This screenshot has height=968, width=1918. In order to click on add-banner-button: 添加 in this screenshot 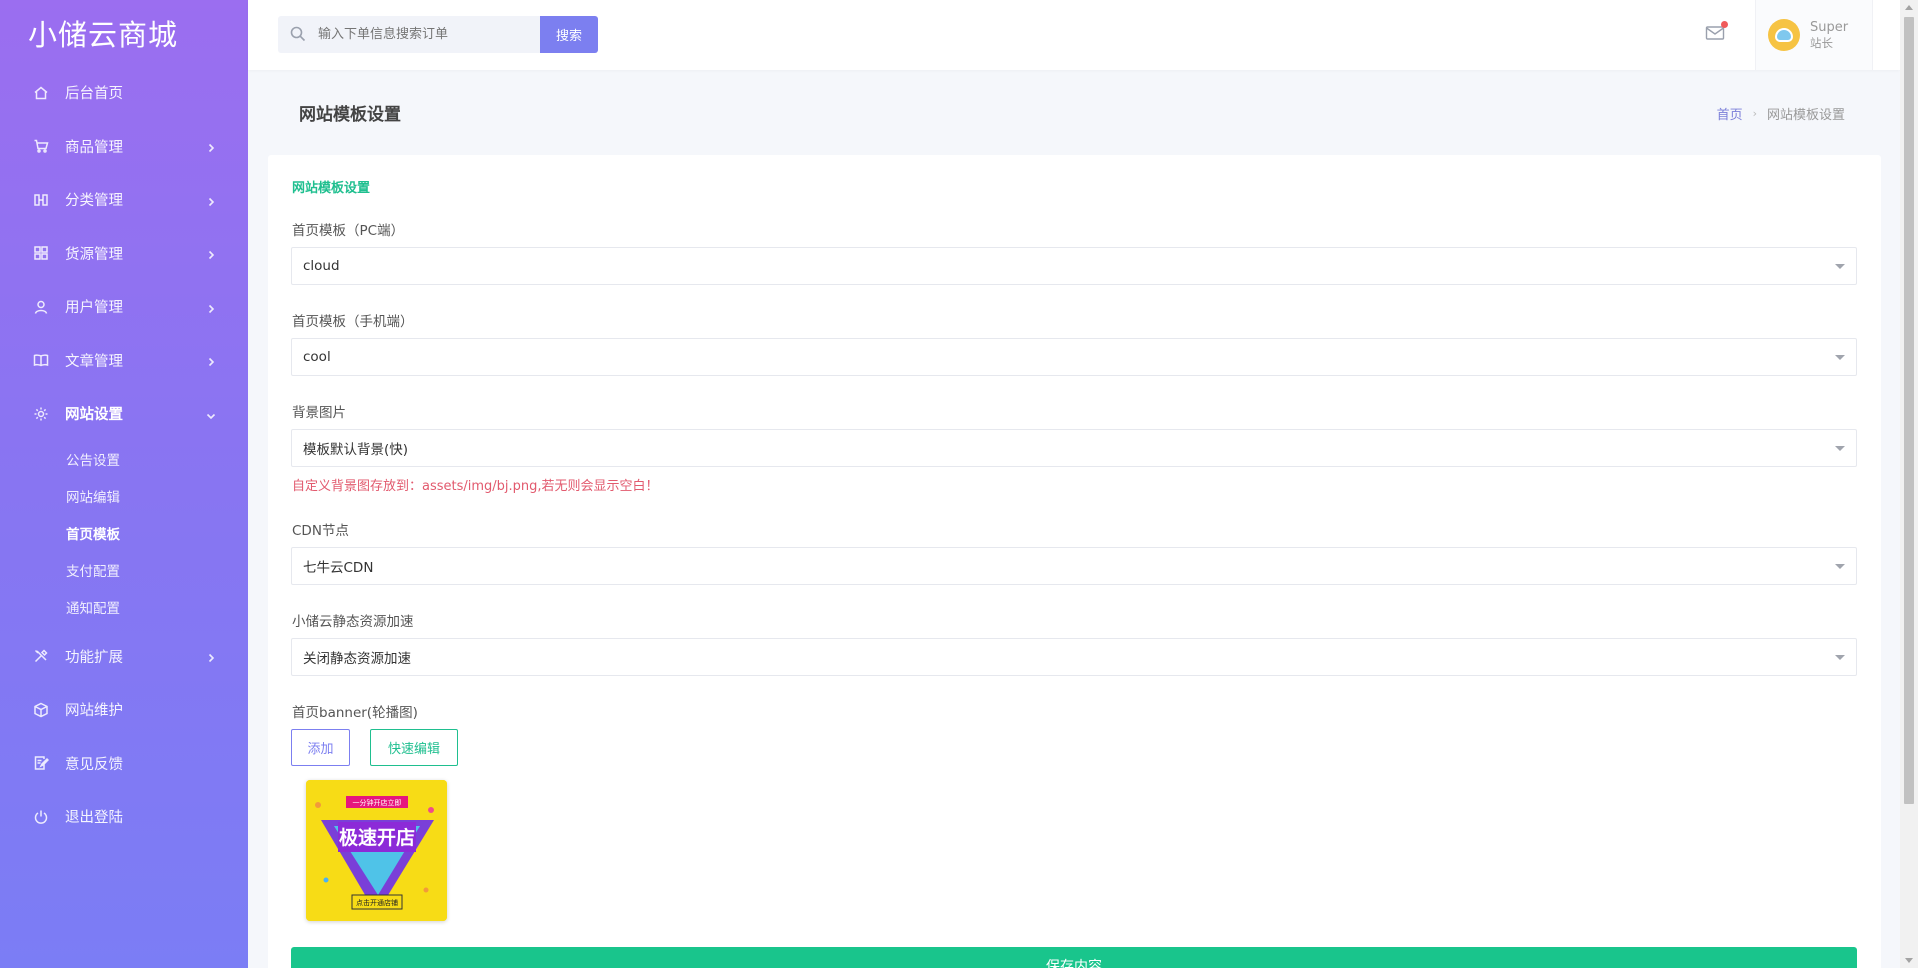, I will do `click(320, 747)`.